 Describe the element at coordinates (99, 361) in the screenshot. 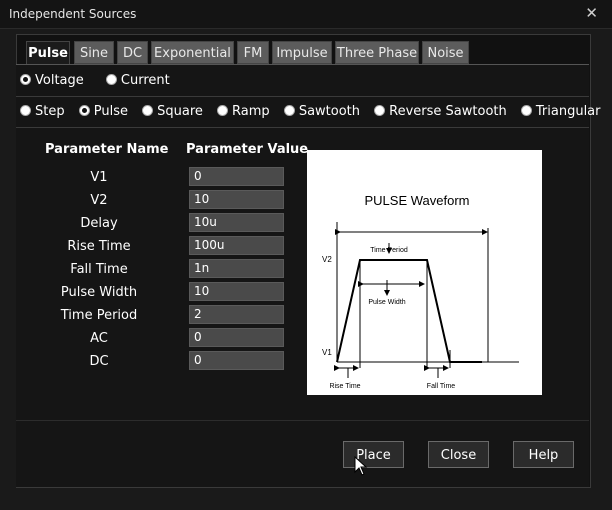

I see `param-label-dc: DC` at that location.